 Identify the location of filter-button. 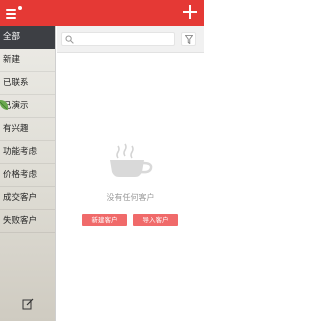
(188, 39).